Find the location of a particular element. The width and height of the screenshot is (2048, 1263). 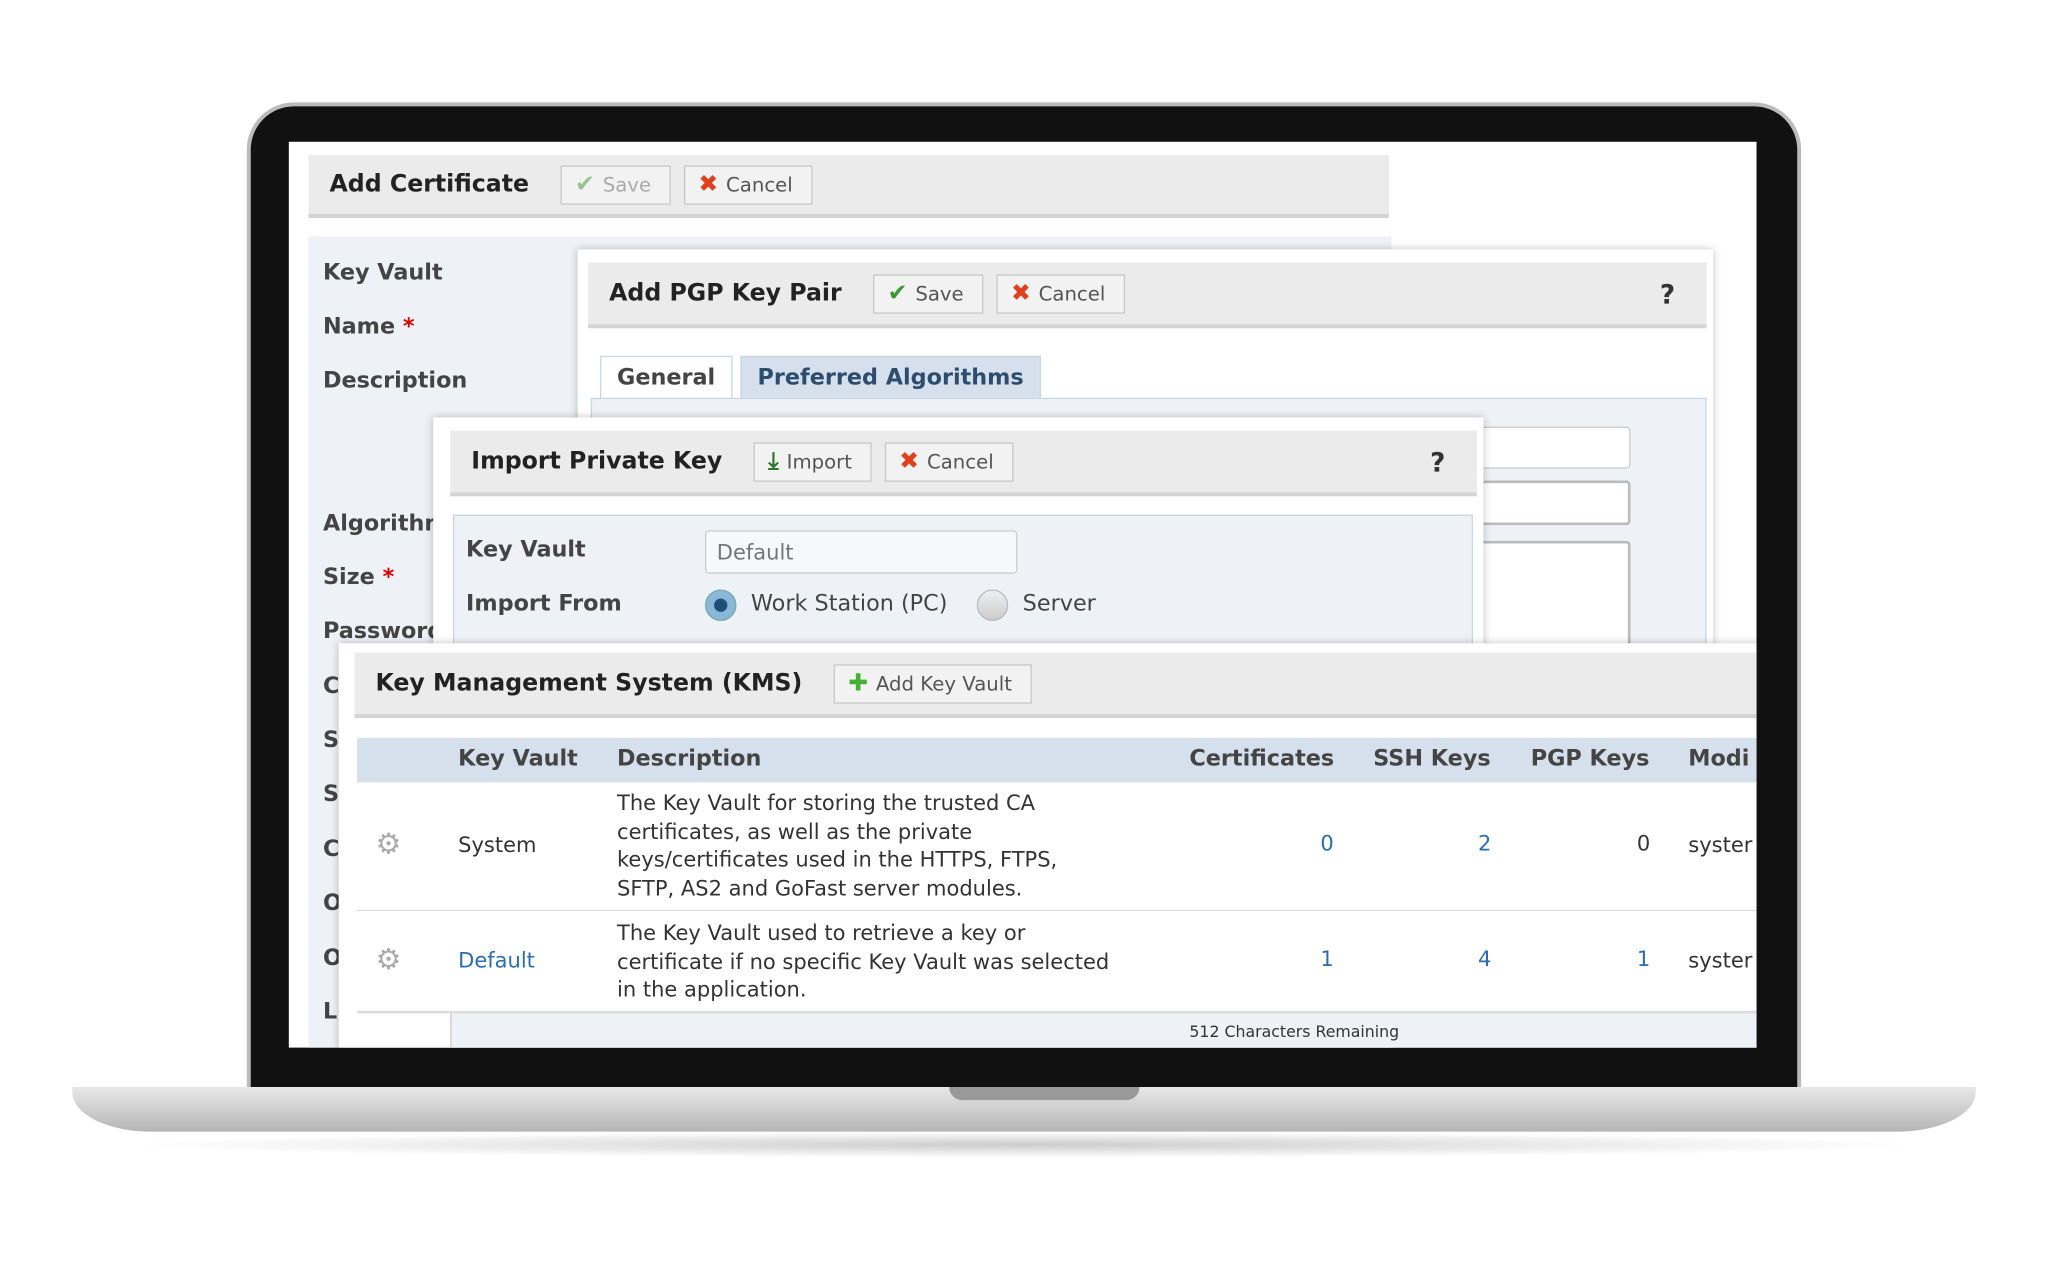

pgp-header: Add PGP Key Pair ✔ Save ✖ Cancel ? is located at coordinates (1147, 295).